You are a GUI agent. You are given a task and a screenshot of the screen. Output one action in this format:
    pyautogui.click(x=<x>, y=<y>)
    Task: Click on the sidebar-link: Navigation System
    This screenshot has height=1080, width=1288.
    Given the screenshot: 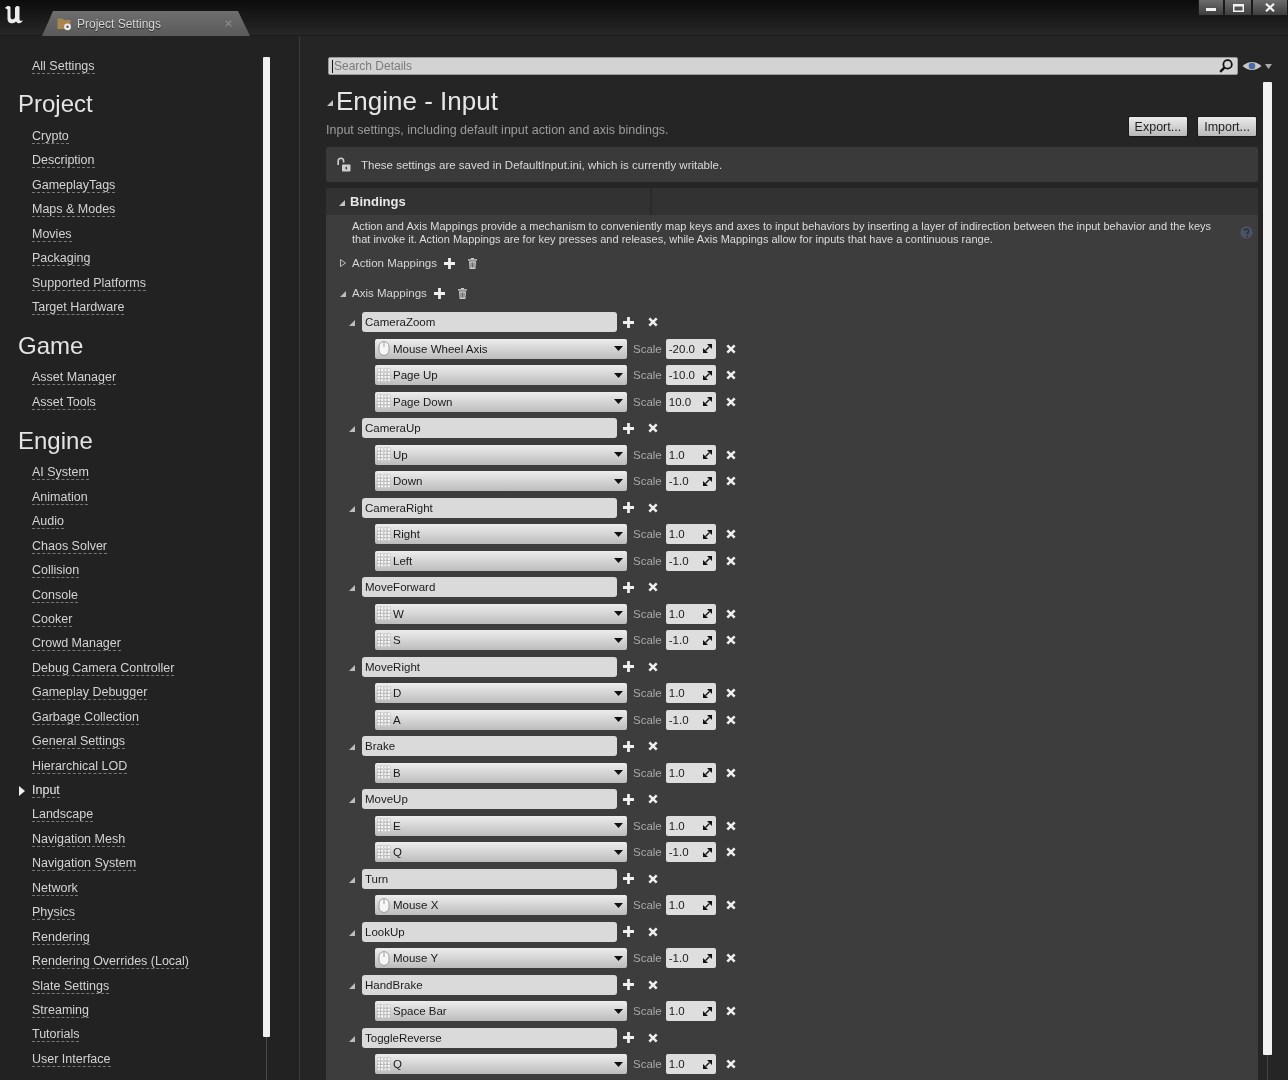 What is the action you would take?
    pyautogui.click(x=84, y=864)
    